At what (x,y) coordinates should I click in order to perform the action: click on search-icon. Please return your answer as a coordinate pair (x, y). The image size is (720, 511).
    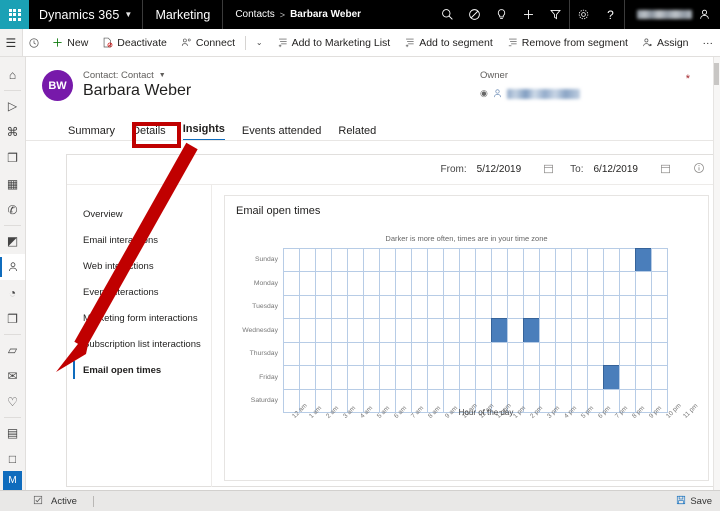
    Looking at the image, I should click on (447, 14).